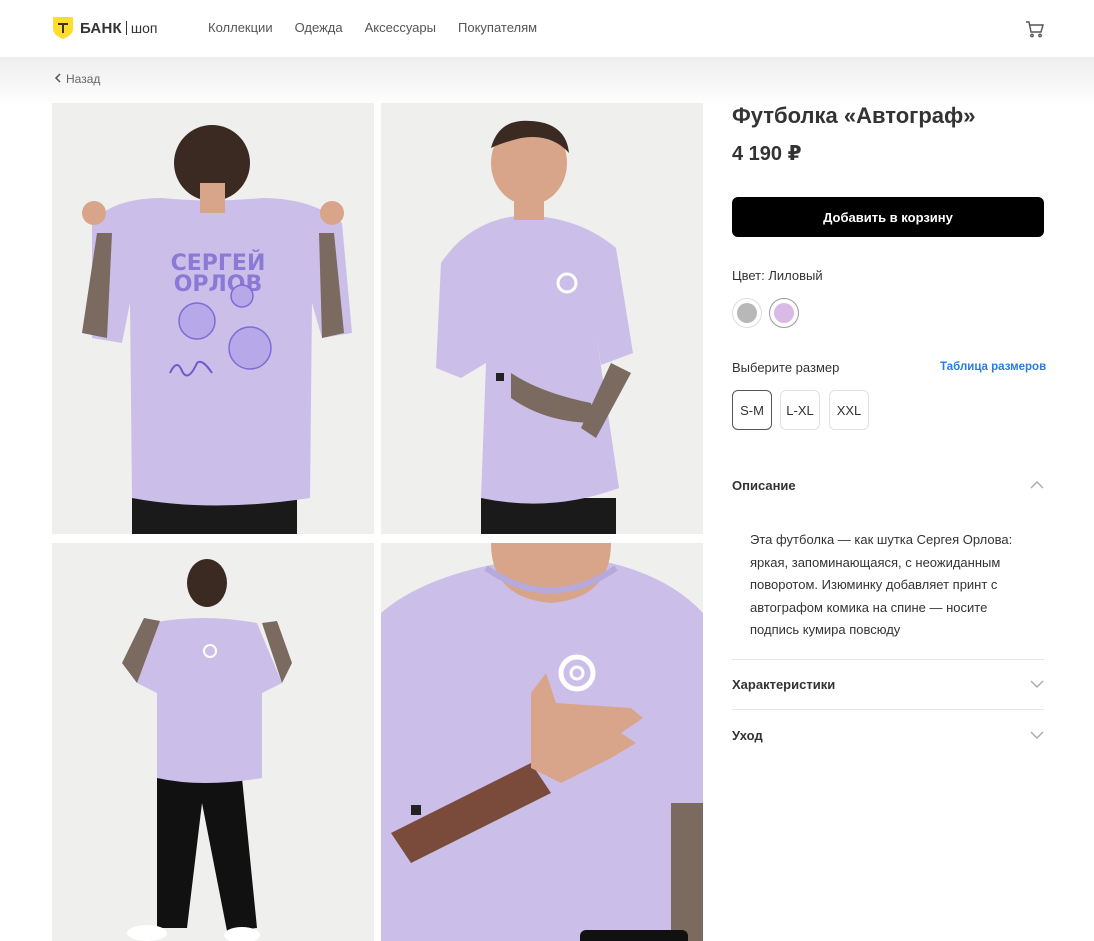  I want to click on accordion-care-title: Уход, so click(747, 735).